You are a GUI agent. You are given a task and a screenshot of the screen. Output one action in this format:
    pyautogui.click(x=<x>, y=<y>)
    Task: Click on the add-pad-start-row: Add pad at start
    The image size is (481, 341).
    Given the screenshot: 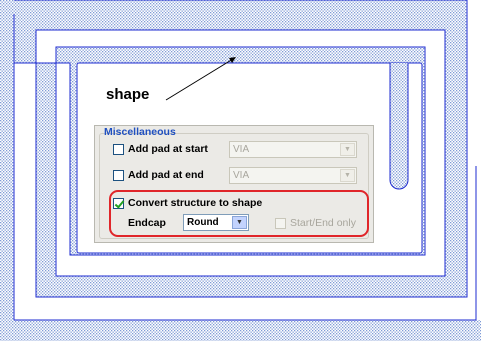 What is the action you would take?
    pyautogui.click(x=160, y=149)
    